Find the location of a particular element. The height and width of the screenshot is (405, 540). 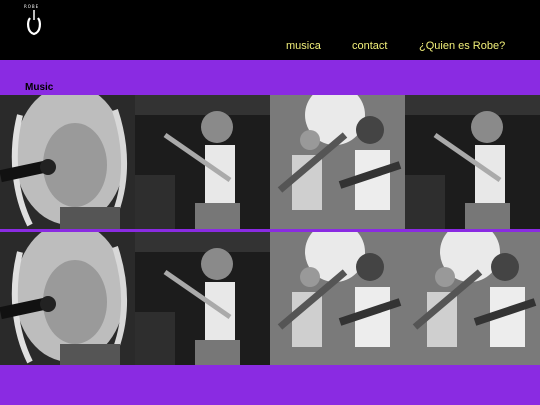

top-header: ROBE musica contact ¿Quien es Robe? is located at coordinates (270, 30).